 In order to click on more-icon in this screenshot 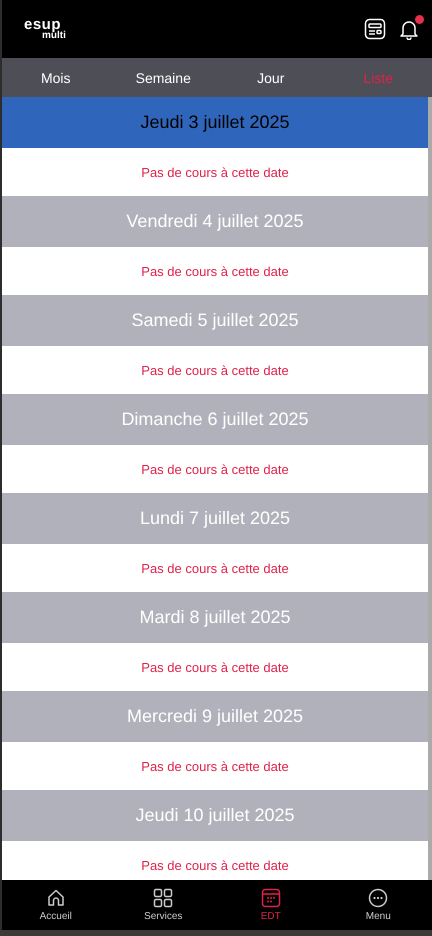, I will do `click(378, 898)`.